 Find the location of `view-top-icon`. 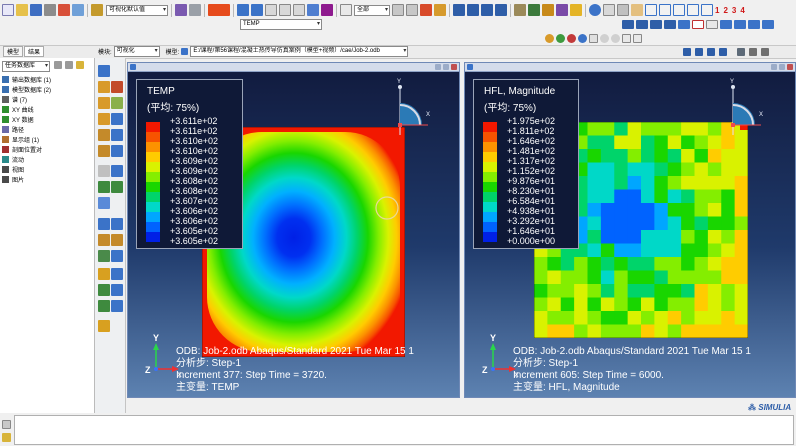

view-top-icon is located at coordinates (679, 10).